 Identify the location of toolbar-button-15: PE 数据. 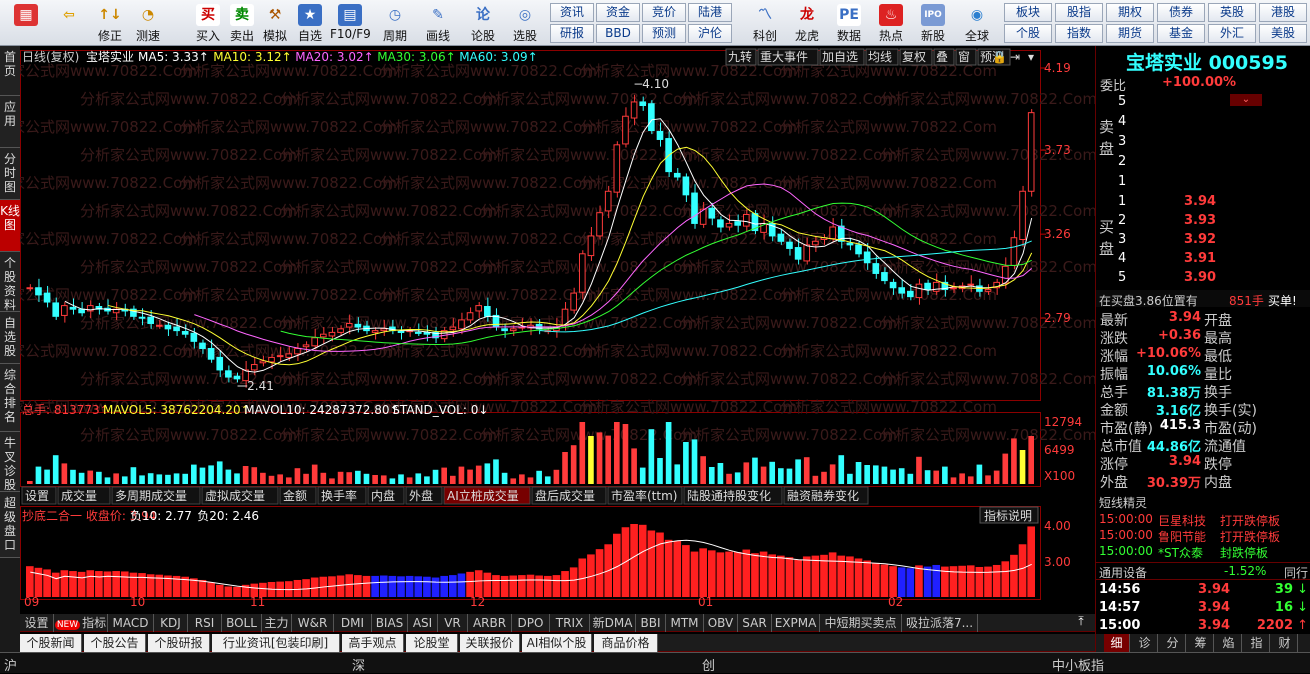
(849, 23).